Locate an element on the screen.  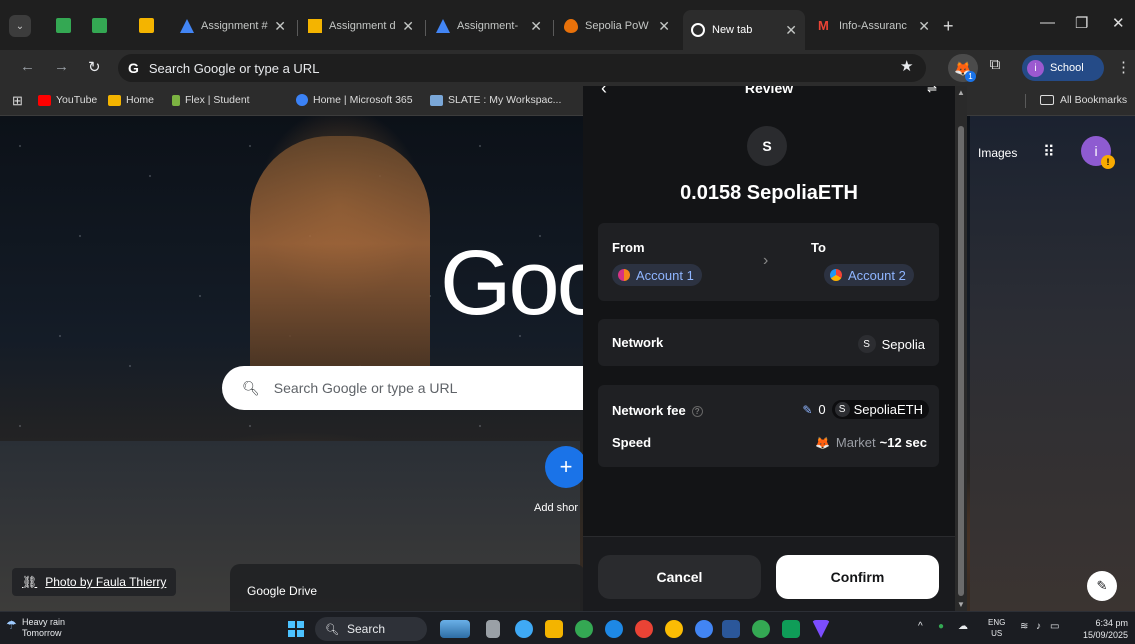
ntp-search-box: 🔍︎ Search Google or type a URL is located at coordinates (432, 388).